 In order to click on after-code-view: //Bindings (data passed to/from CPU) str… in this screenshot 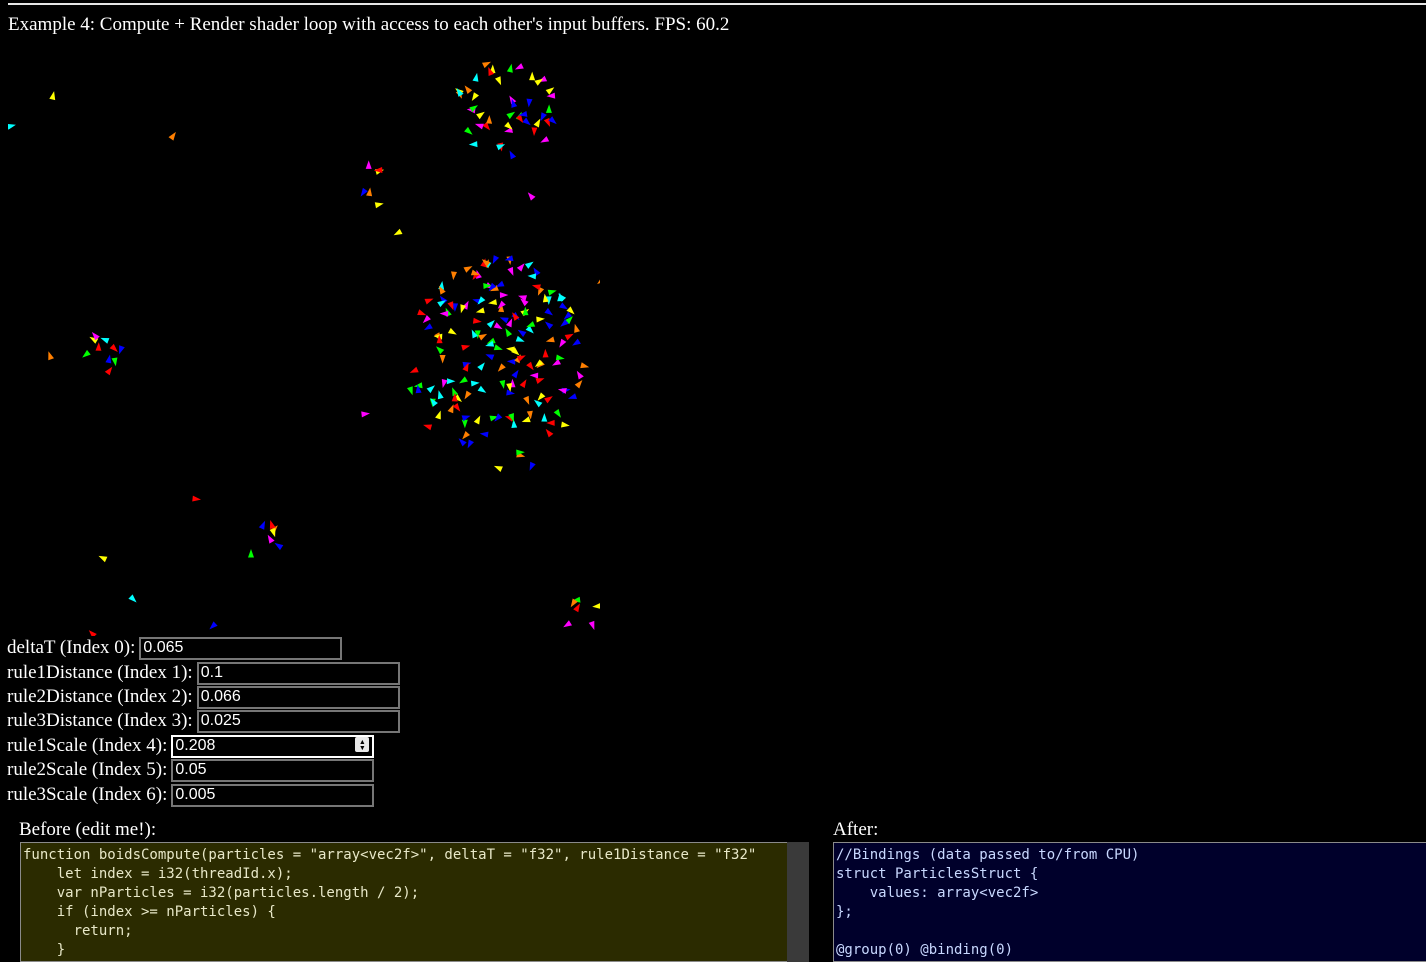, I will do `click(1129, 902)`.